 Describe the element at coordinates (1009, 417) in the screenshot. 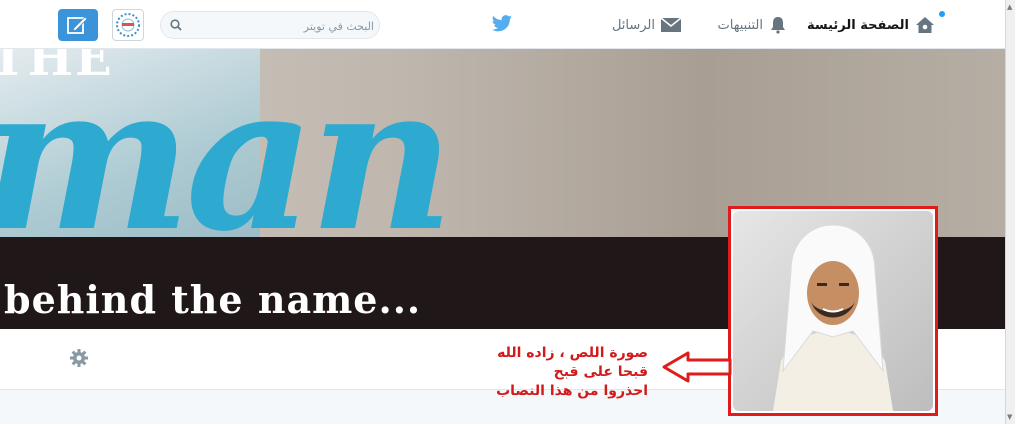

I see `scroll-down-icon: ▼` at that location.